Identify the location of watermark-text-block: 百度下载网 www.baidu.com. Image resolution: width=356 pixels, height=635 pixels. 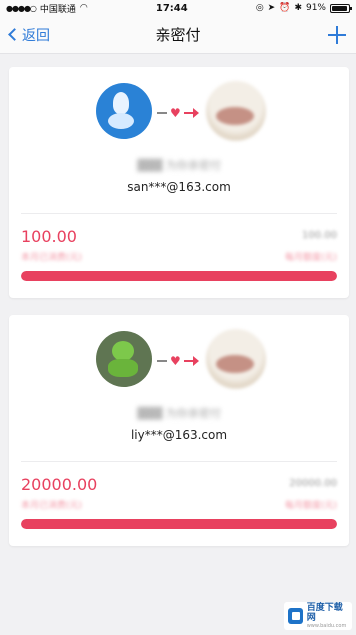
(327, 616).